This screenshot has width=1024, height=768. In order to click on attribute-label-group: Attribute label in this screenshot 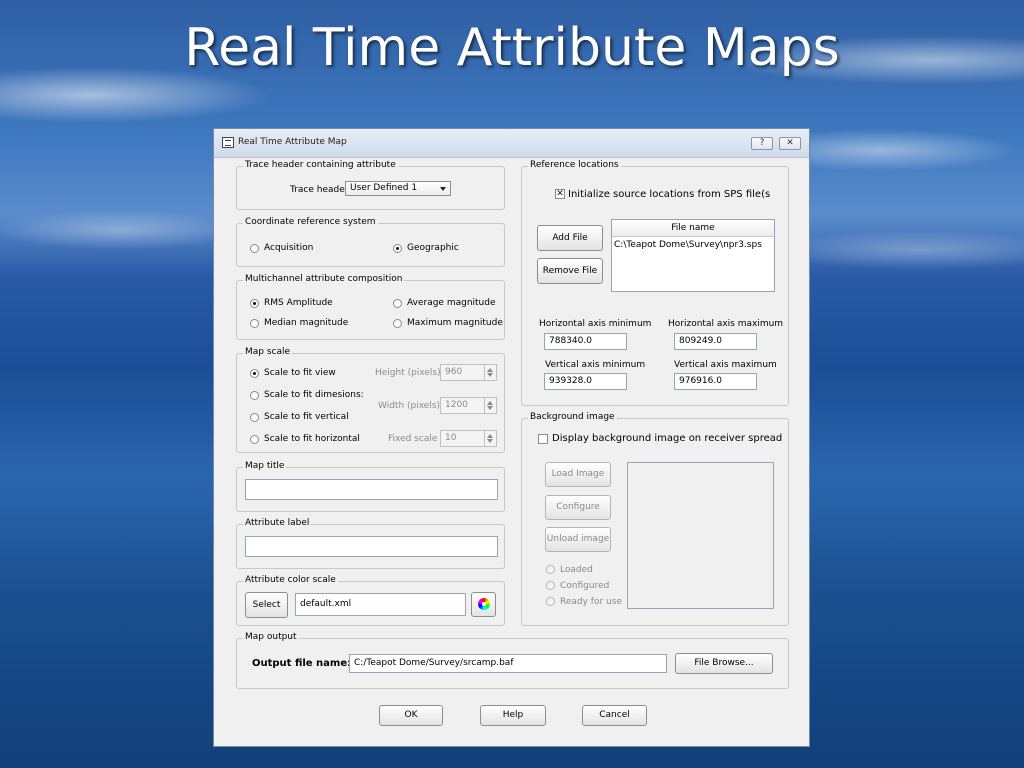, I will do `click(370, 543)`.